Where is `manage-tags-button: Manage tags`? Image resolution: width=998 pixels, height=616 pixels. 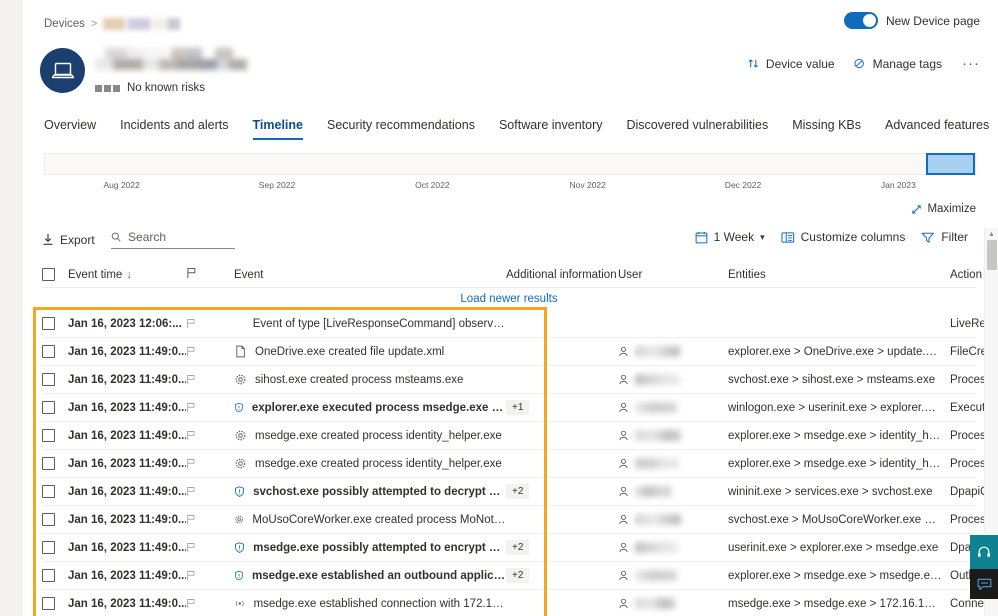 manage-tags-button: Manage tags is located at coordinates (897, 64).